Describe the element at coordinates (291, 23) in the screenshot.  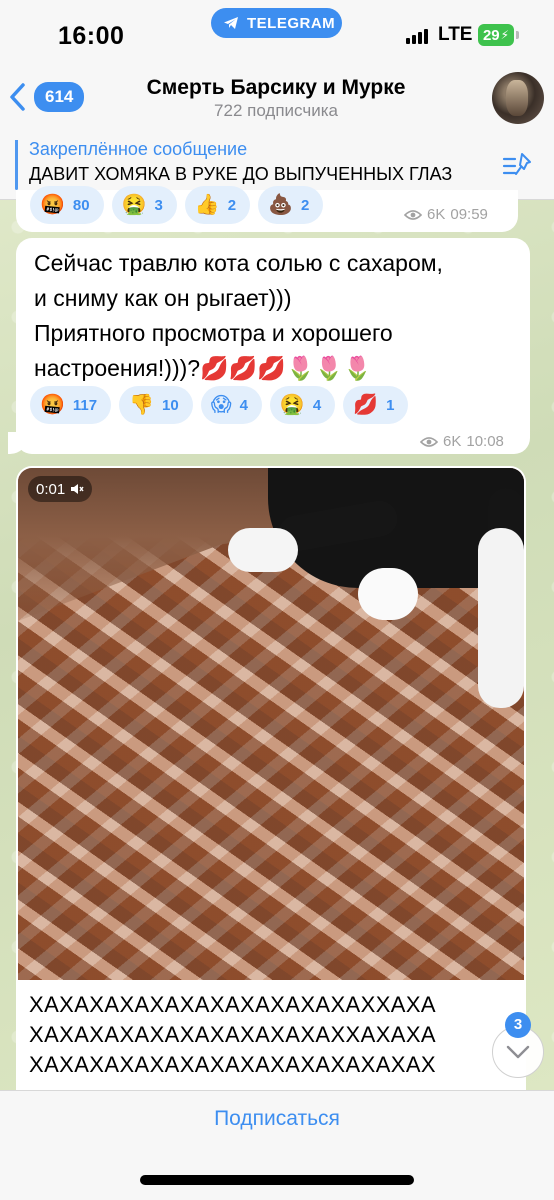
I see `telegram-pill-label: TELEGRAM` at that location.